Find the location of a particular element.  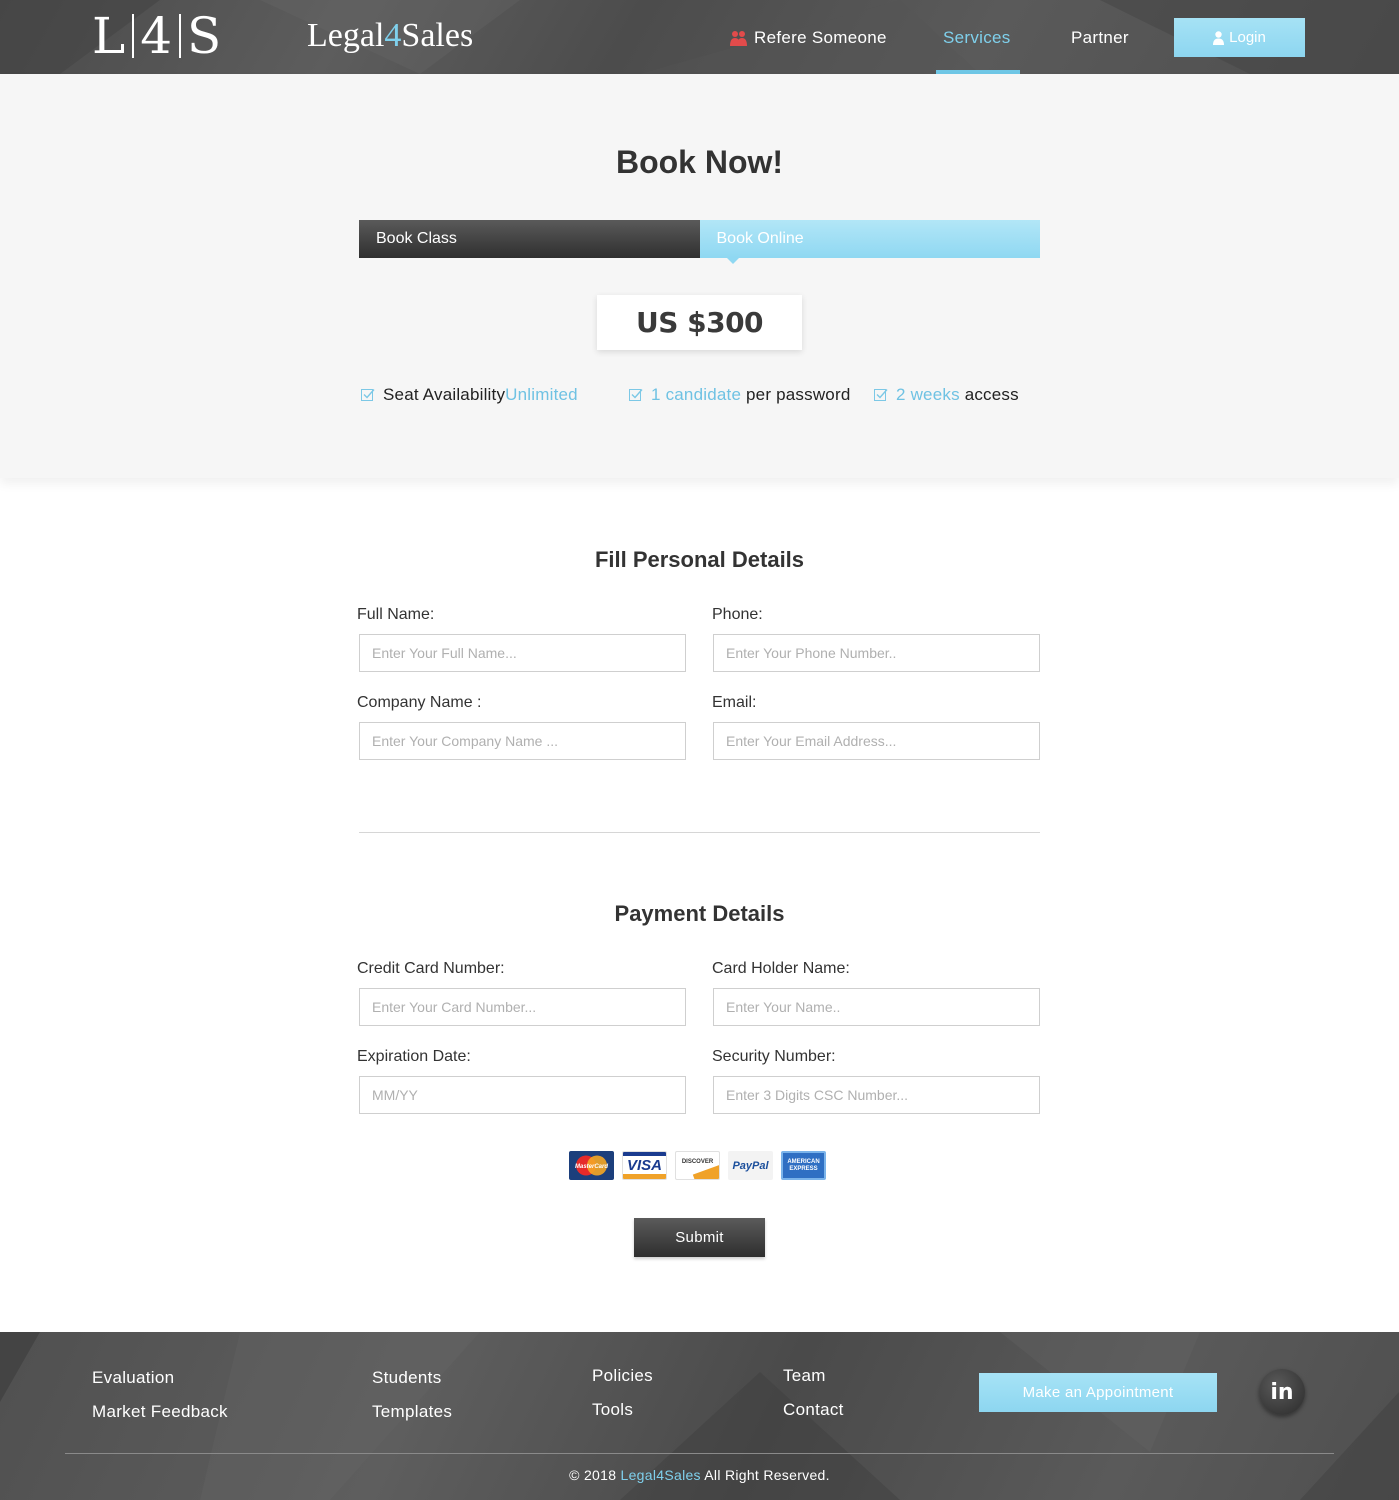

footer-link-tools: Tools is located at coordinates (612, 1410).